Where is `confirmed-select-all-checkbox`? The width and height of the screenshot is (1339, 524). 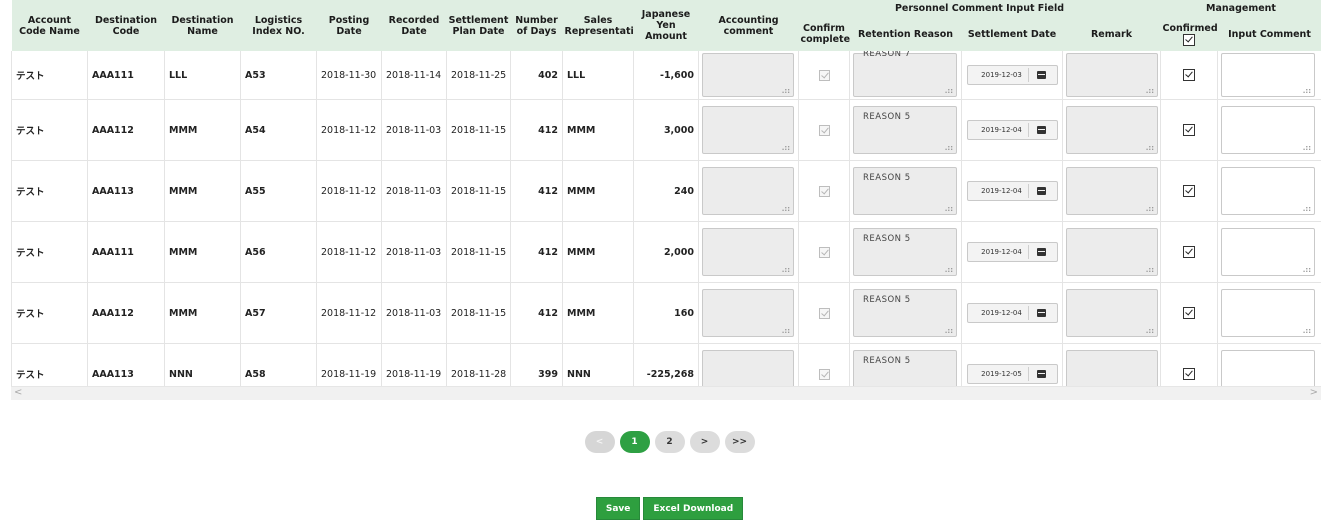 confirmed-select-all-checkbox is located at coordinates (1189, 39).